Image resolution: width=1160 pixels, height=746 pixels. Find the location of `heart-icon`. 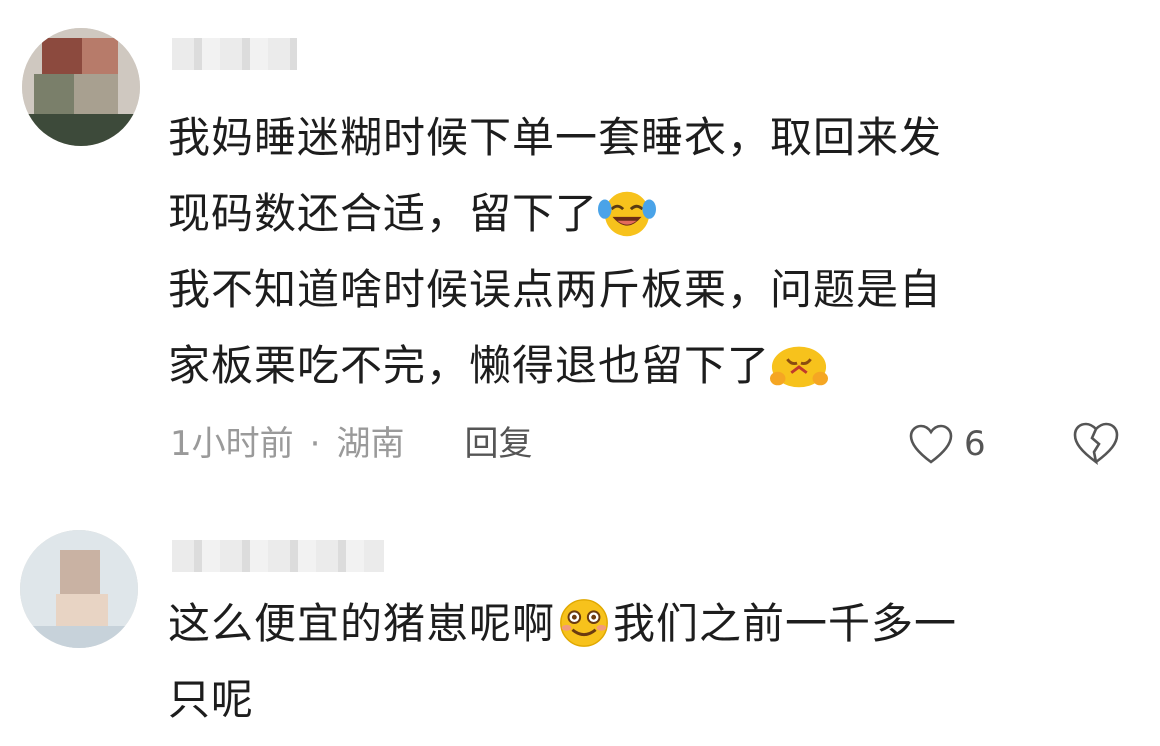

heart-icon is located at coordinates (931, 444).